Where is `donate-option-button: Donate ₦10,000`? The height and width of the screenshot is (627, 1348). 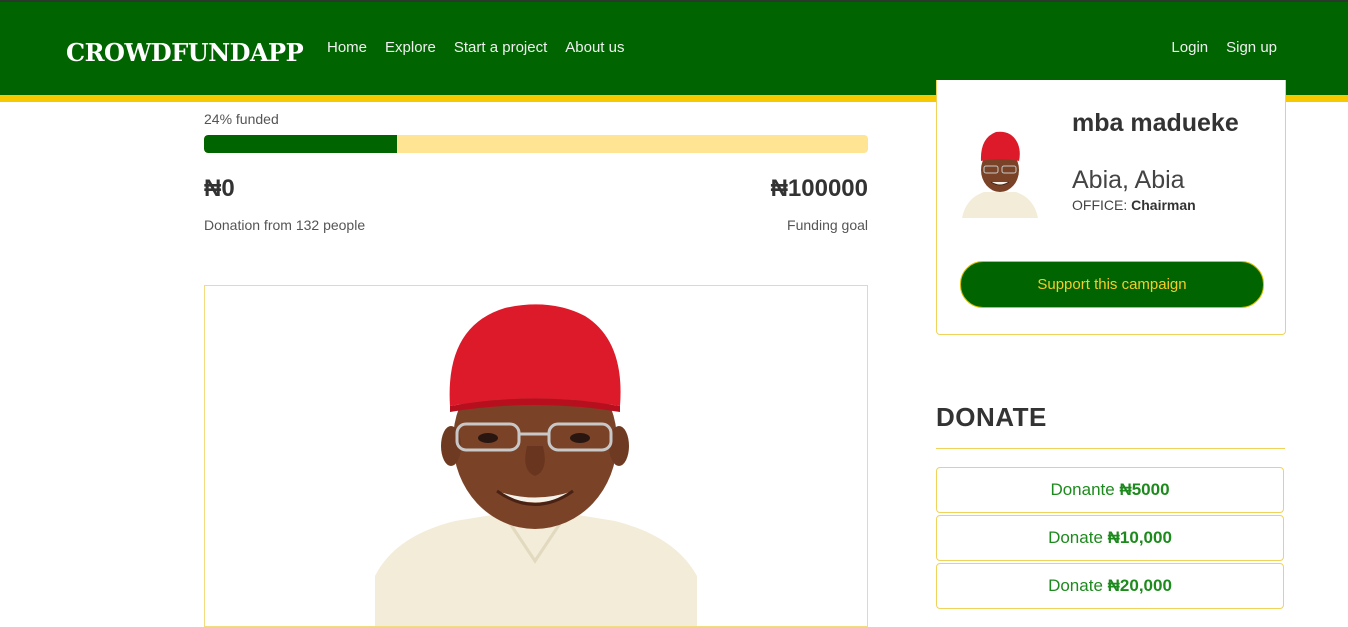 donate-option-button: Donate ₦10,000 is located at coordinates (1110, 538).